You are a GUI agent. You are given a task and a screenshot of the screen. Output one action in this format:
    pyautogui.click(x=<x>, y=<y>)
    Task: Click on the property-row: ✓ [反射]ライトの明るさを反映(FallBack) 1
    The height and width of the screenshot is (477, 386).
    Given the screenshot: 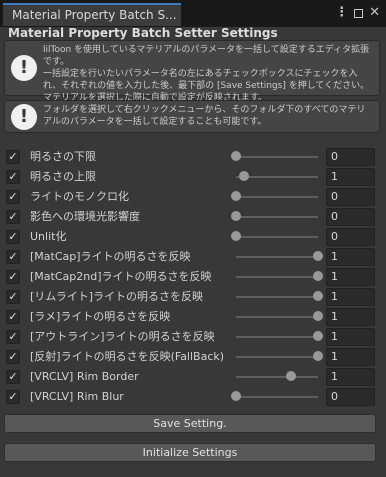 What is the action you would take?
    pyautogui.click(x=193, y=357)
    